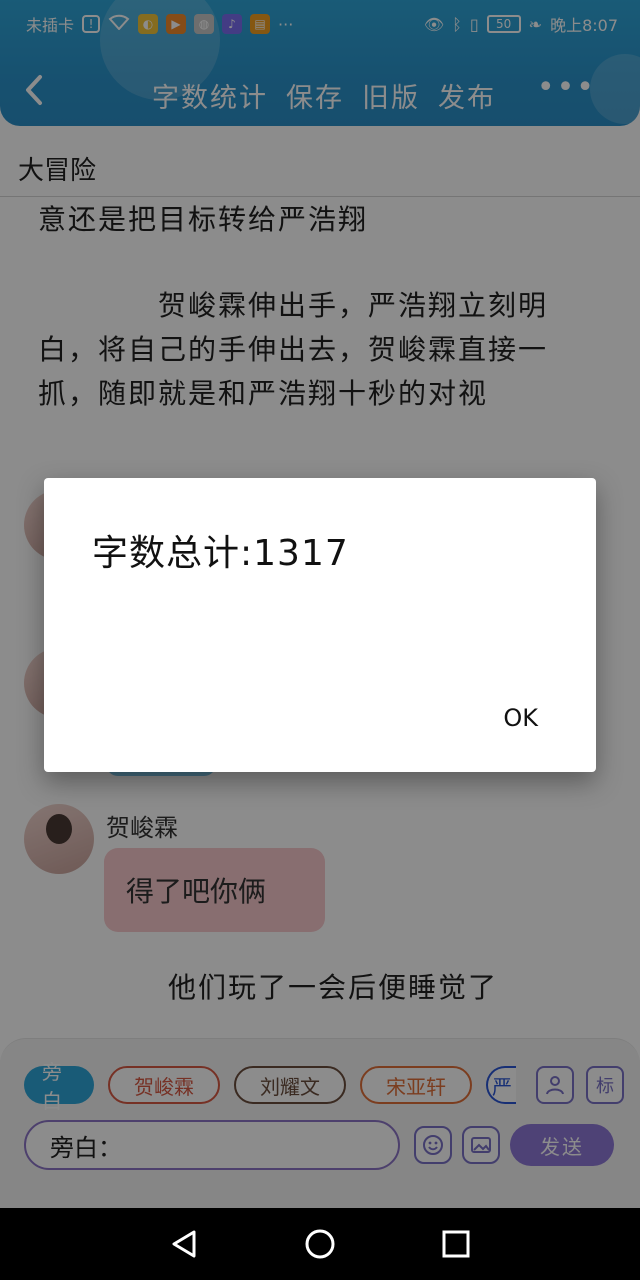 The width and height of the screenshot is (640, 1280). I want to click on ok-button: OK, so click(520, 718).